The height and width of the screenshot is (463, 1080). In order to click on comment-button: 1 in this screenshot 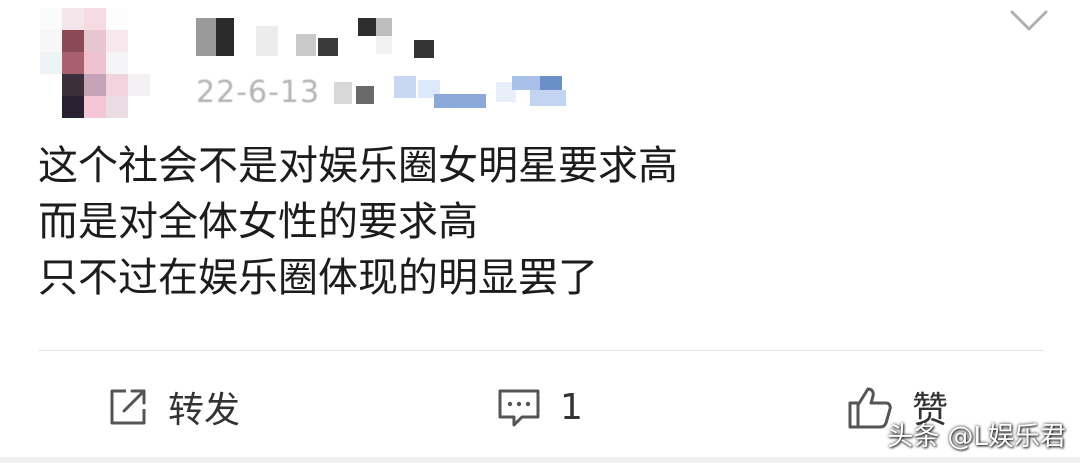, I will do `click(539, 407)`.